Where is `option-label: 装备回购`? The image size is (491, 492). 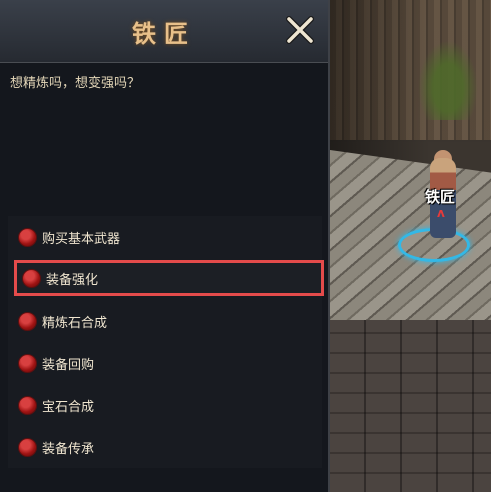
option-label: 装备回购 is located at coordinates (68, 365).